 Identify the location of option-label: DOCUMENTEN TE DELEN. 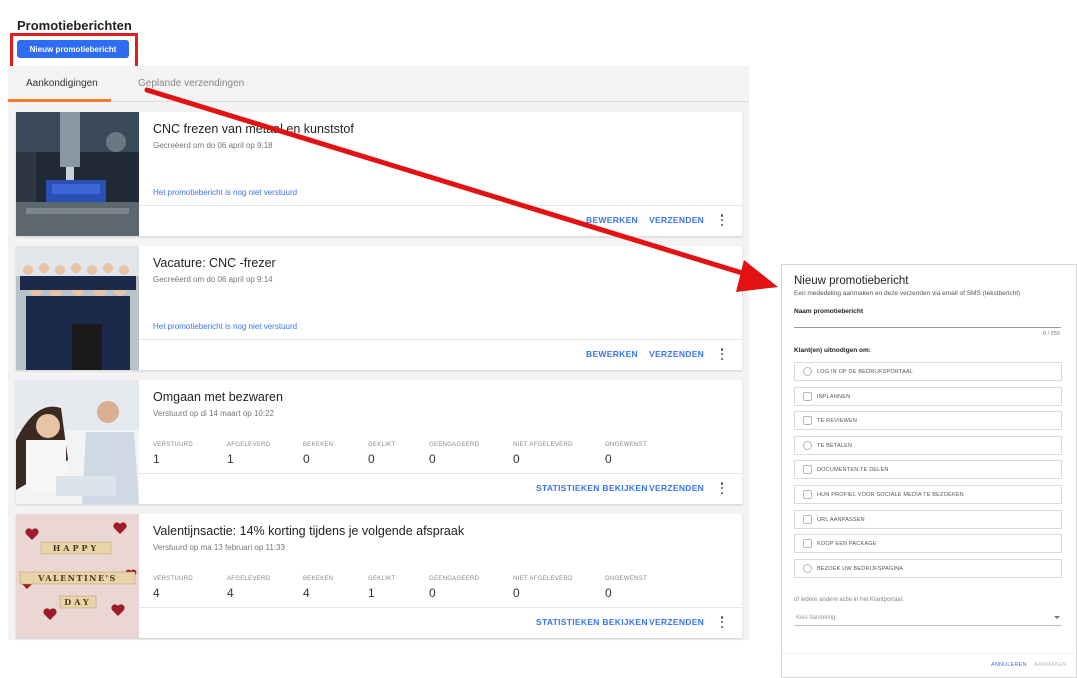
(853, 470).